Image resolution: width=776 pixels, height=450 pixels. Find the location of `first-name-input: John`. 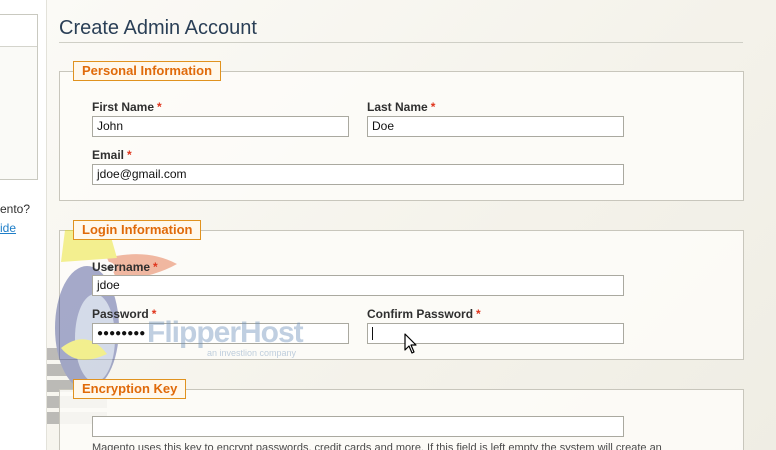

first-name-input: John is located at coordinates (220, 126).